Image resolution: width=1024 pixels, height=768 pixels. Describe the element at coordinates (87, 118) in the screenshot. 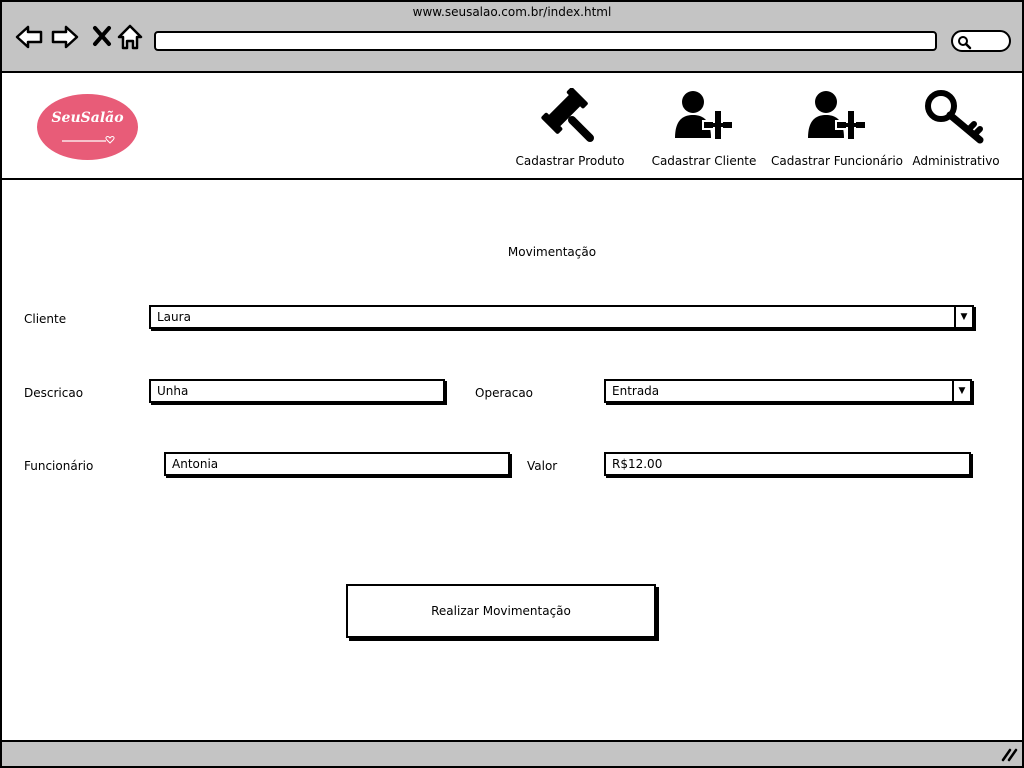

I see `logo-text: SeuSalão` at that location.